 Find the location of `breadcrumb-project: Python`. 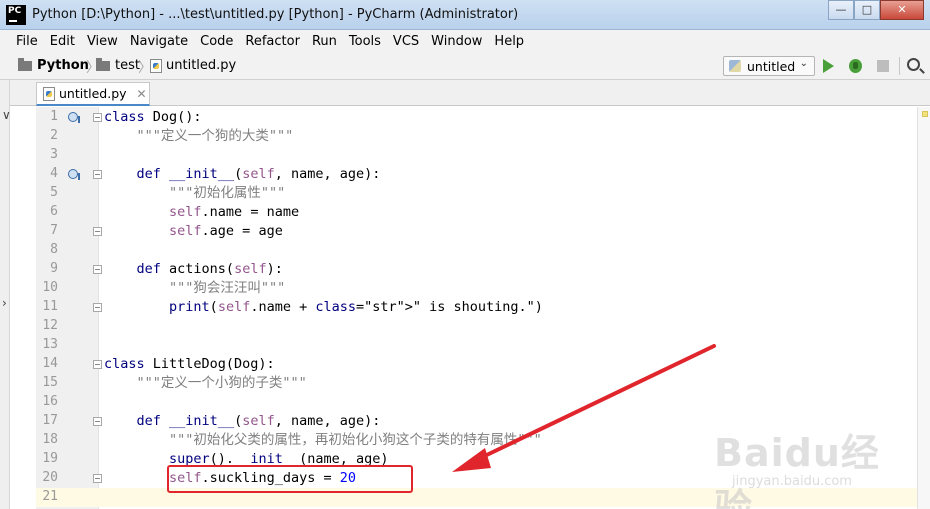

breadcrumb-project: Python is located at coordinates (53, 65).